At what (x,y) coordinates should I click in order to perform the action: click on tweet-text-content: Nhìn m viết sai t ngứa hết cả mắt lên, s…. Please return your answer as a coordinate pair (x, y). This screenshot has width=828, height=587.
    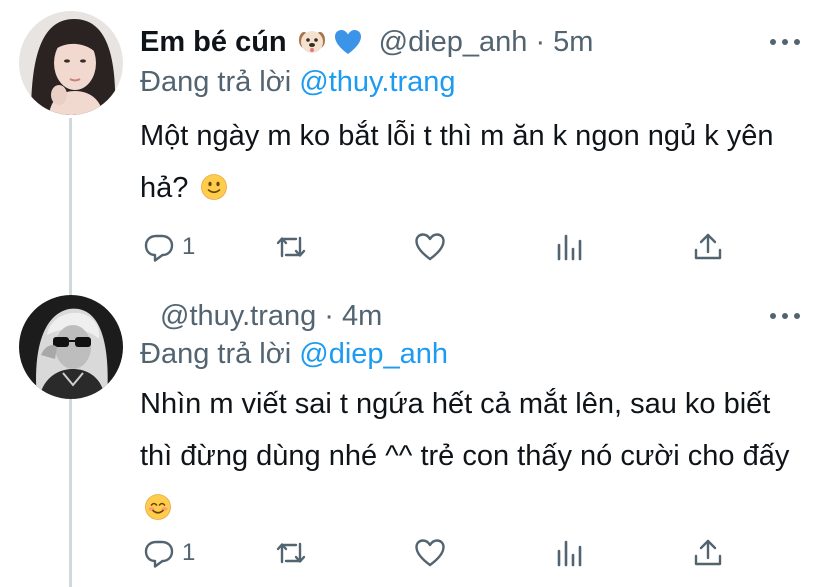
    Looking at the image, I should click on (465, 430).